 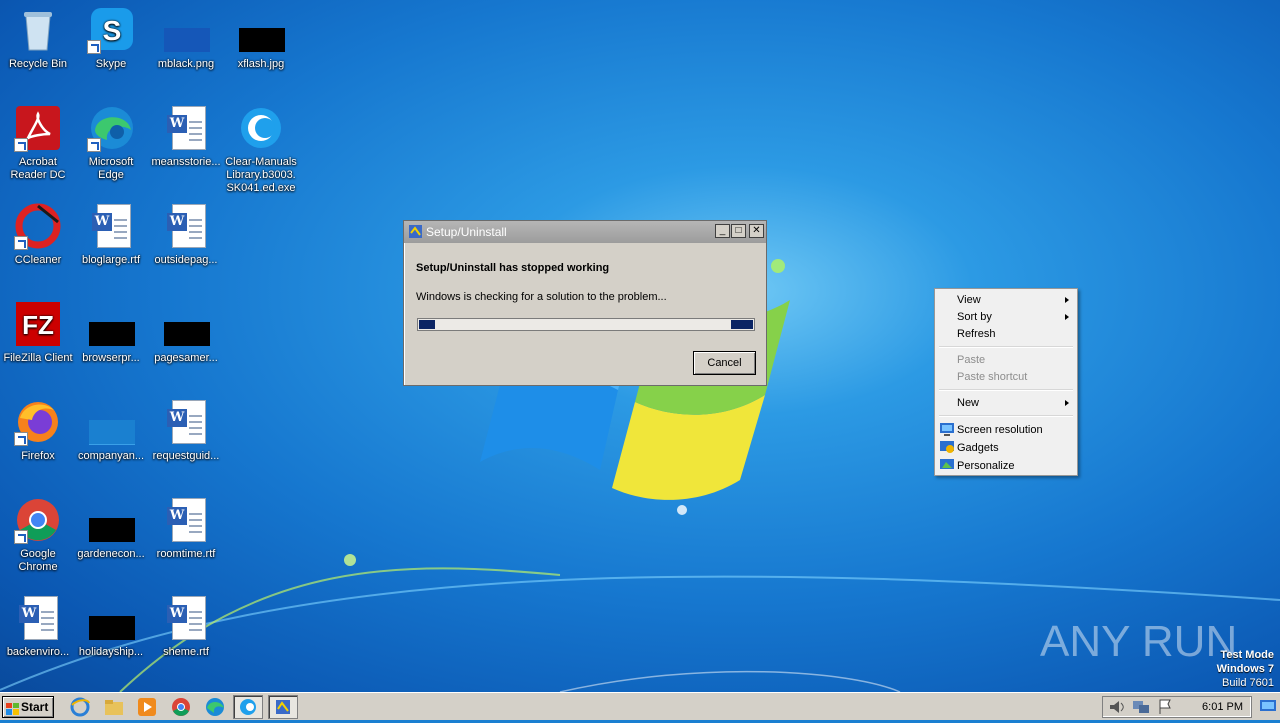 I want to click on desktop-icon-edge: Microsoft Edge, so click(x=111, y=143).